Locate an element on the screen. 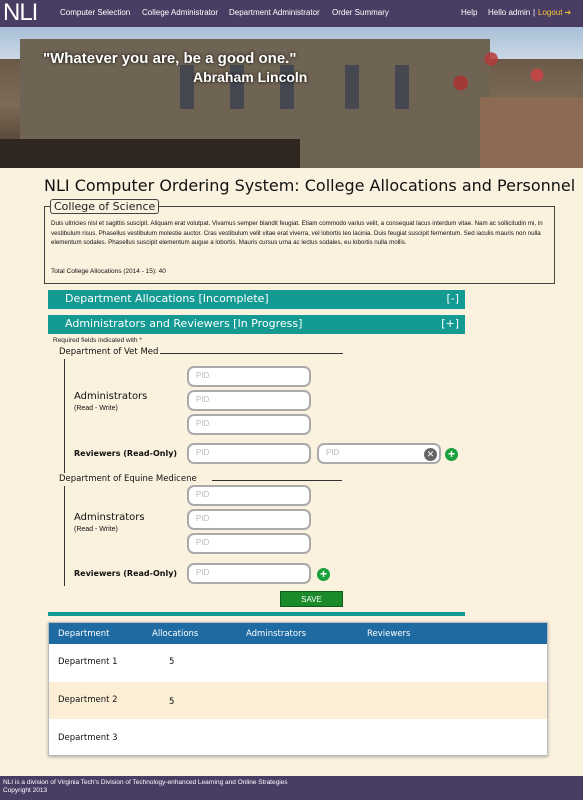  section-divider is located at coordinates (256, 614).